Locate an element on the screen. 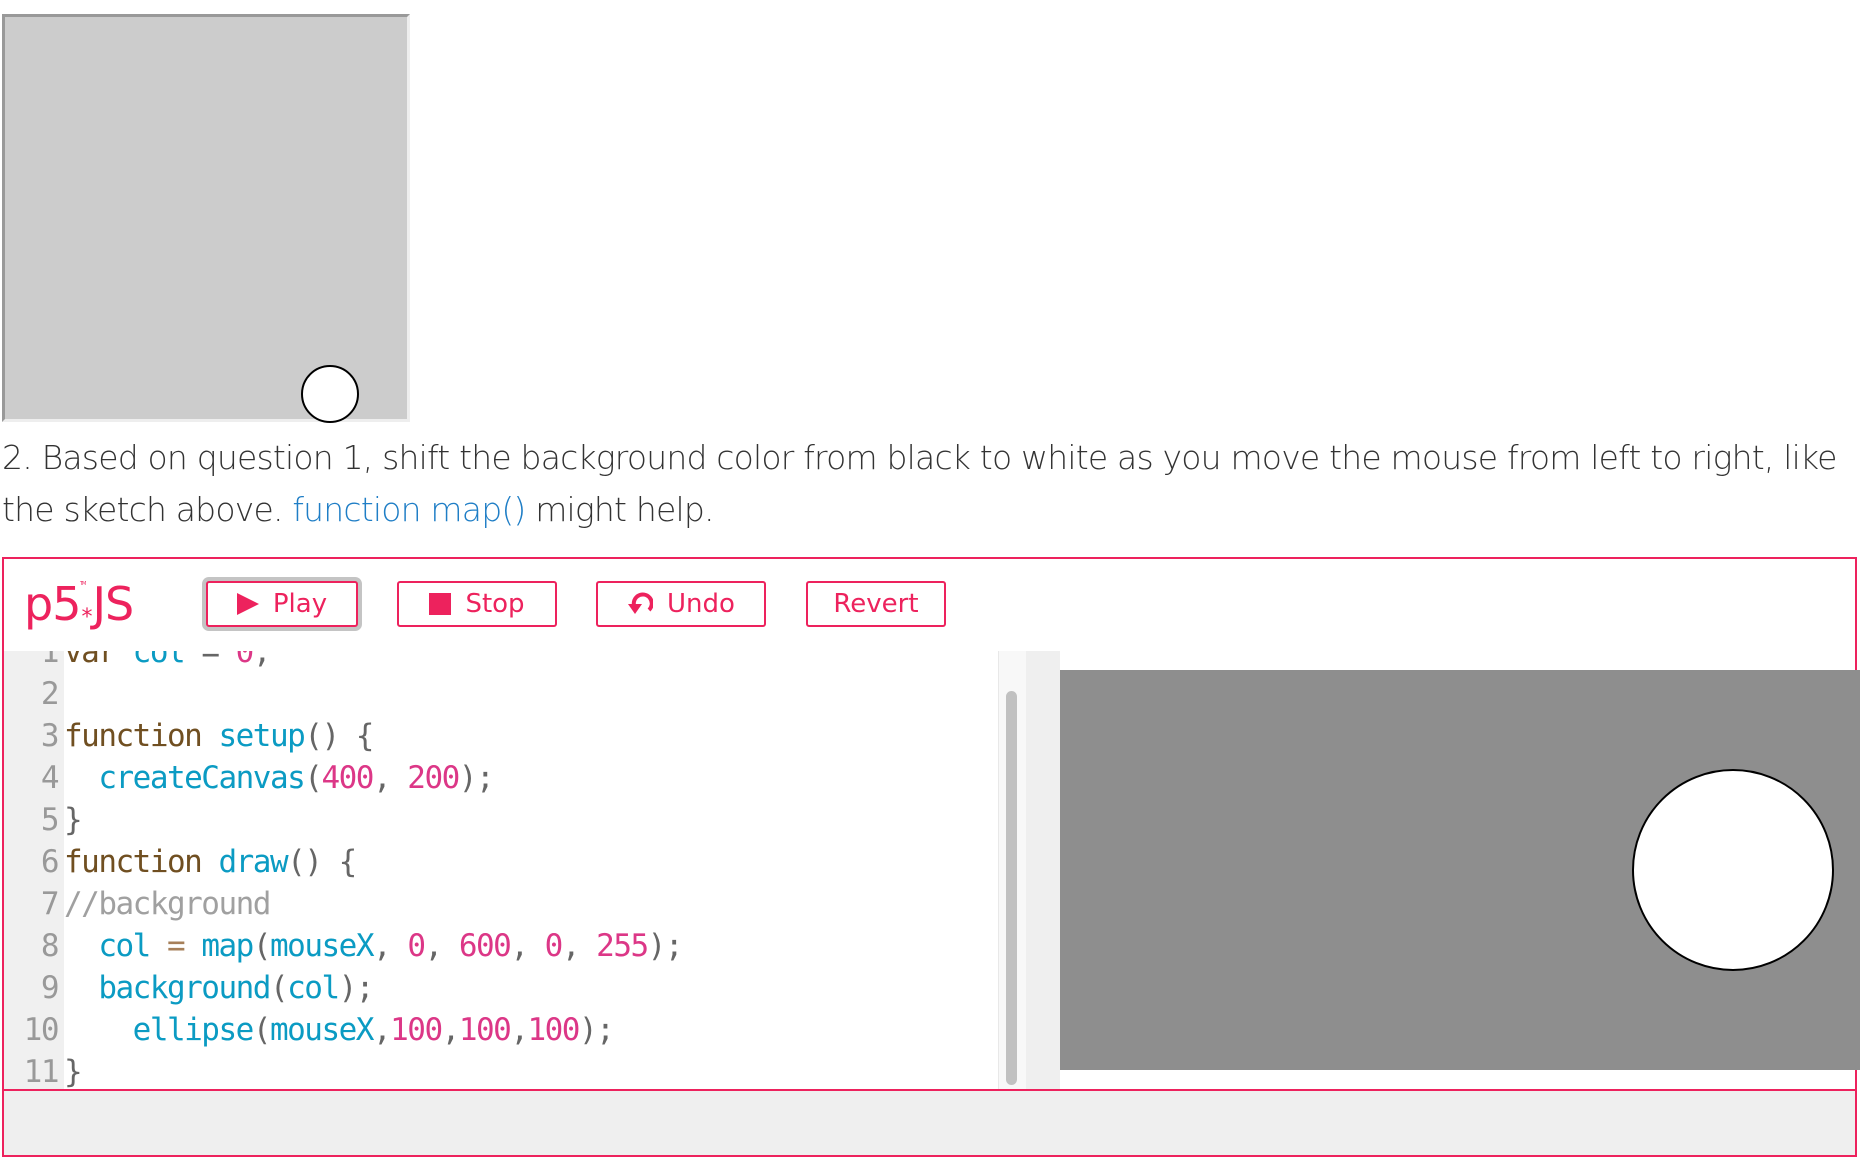 This screenshot has width=1860, height=1170. code-token: ; is located at coordinates (262, 660).